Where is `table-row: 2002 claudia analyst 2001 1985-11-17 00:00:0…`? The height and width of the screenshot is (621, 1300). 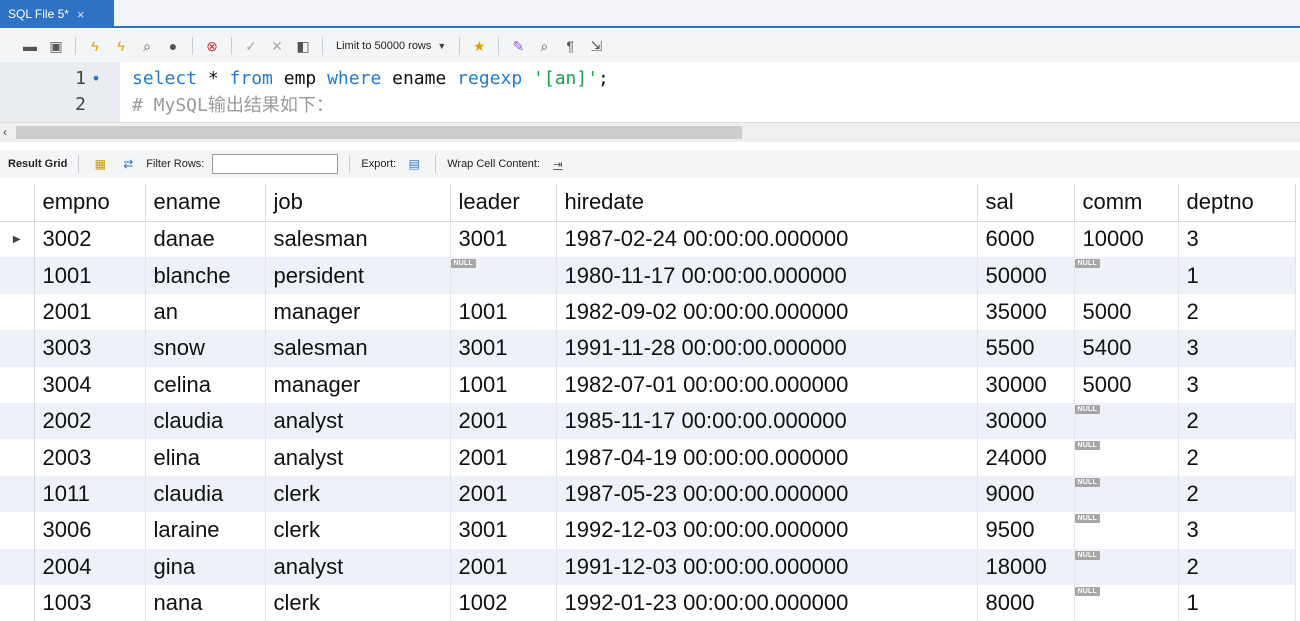
table-row: 2002 claudia analyst 2001 1985-11-17 00:00:0… is located at coordinates (648, 421).